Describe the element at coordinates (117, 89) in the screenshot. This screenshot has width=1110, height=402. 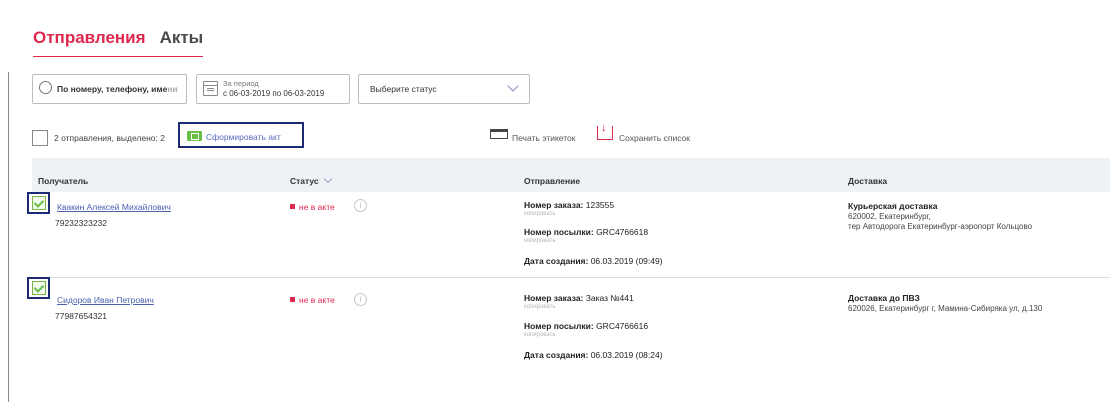
I see `search-placeholder: По номеру, телефону, имени` at that location.